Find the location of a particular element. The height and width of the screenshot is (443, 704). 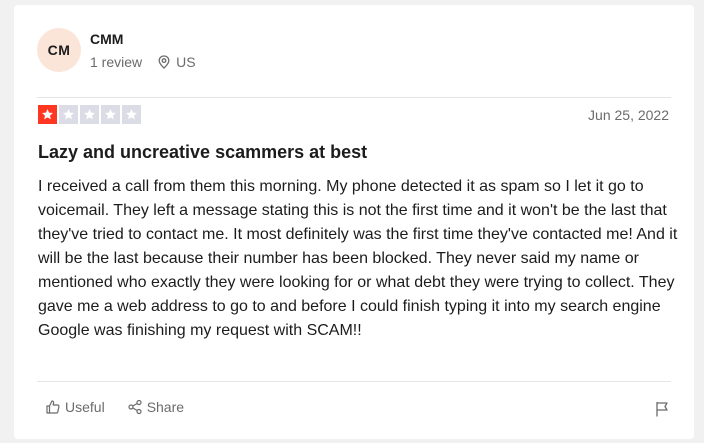

review-title: Lazy and uncreative scammers at best is located at coordinates (202, 152).